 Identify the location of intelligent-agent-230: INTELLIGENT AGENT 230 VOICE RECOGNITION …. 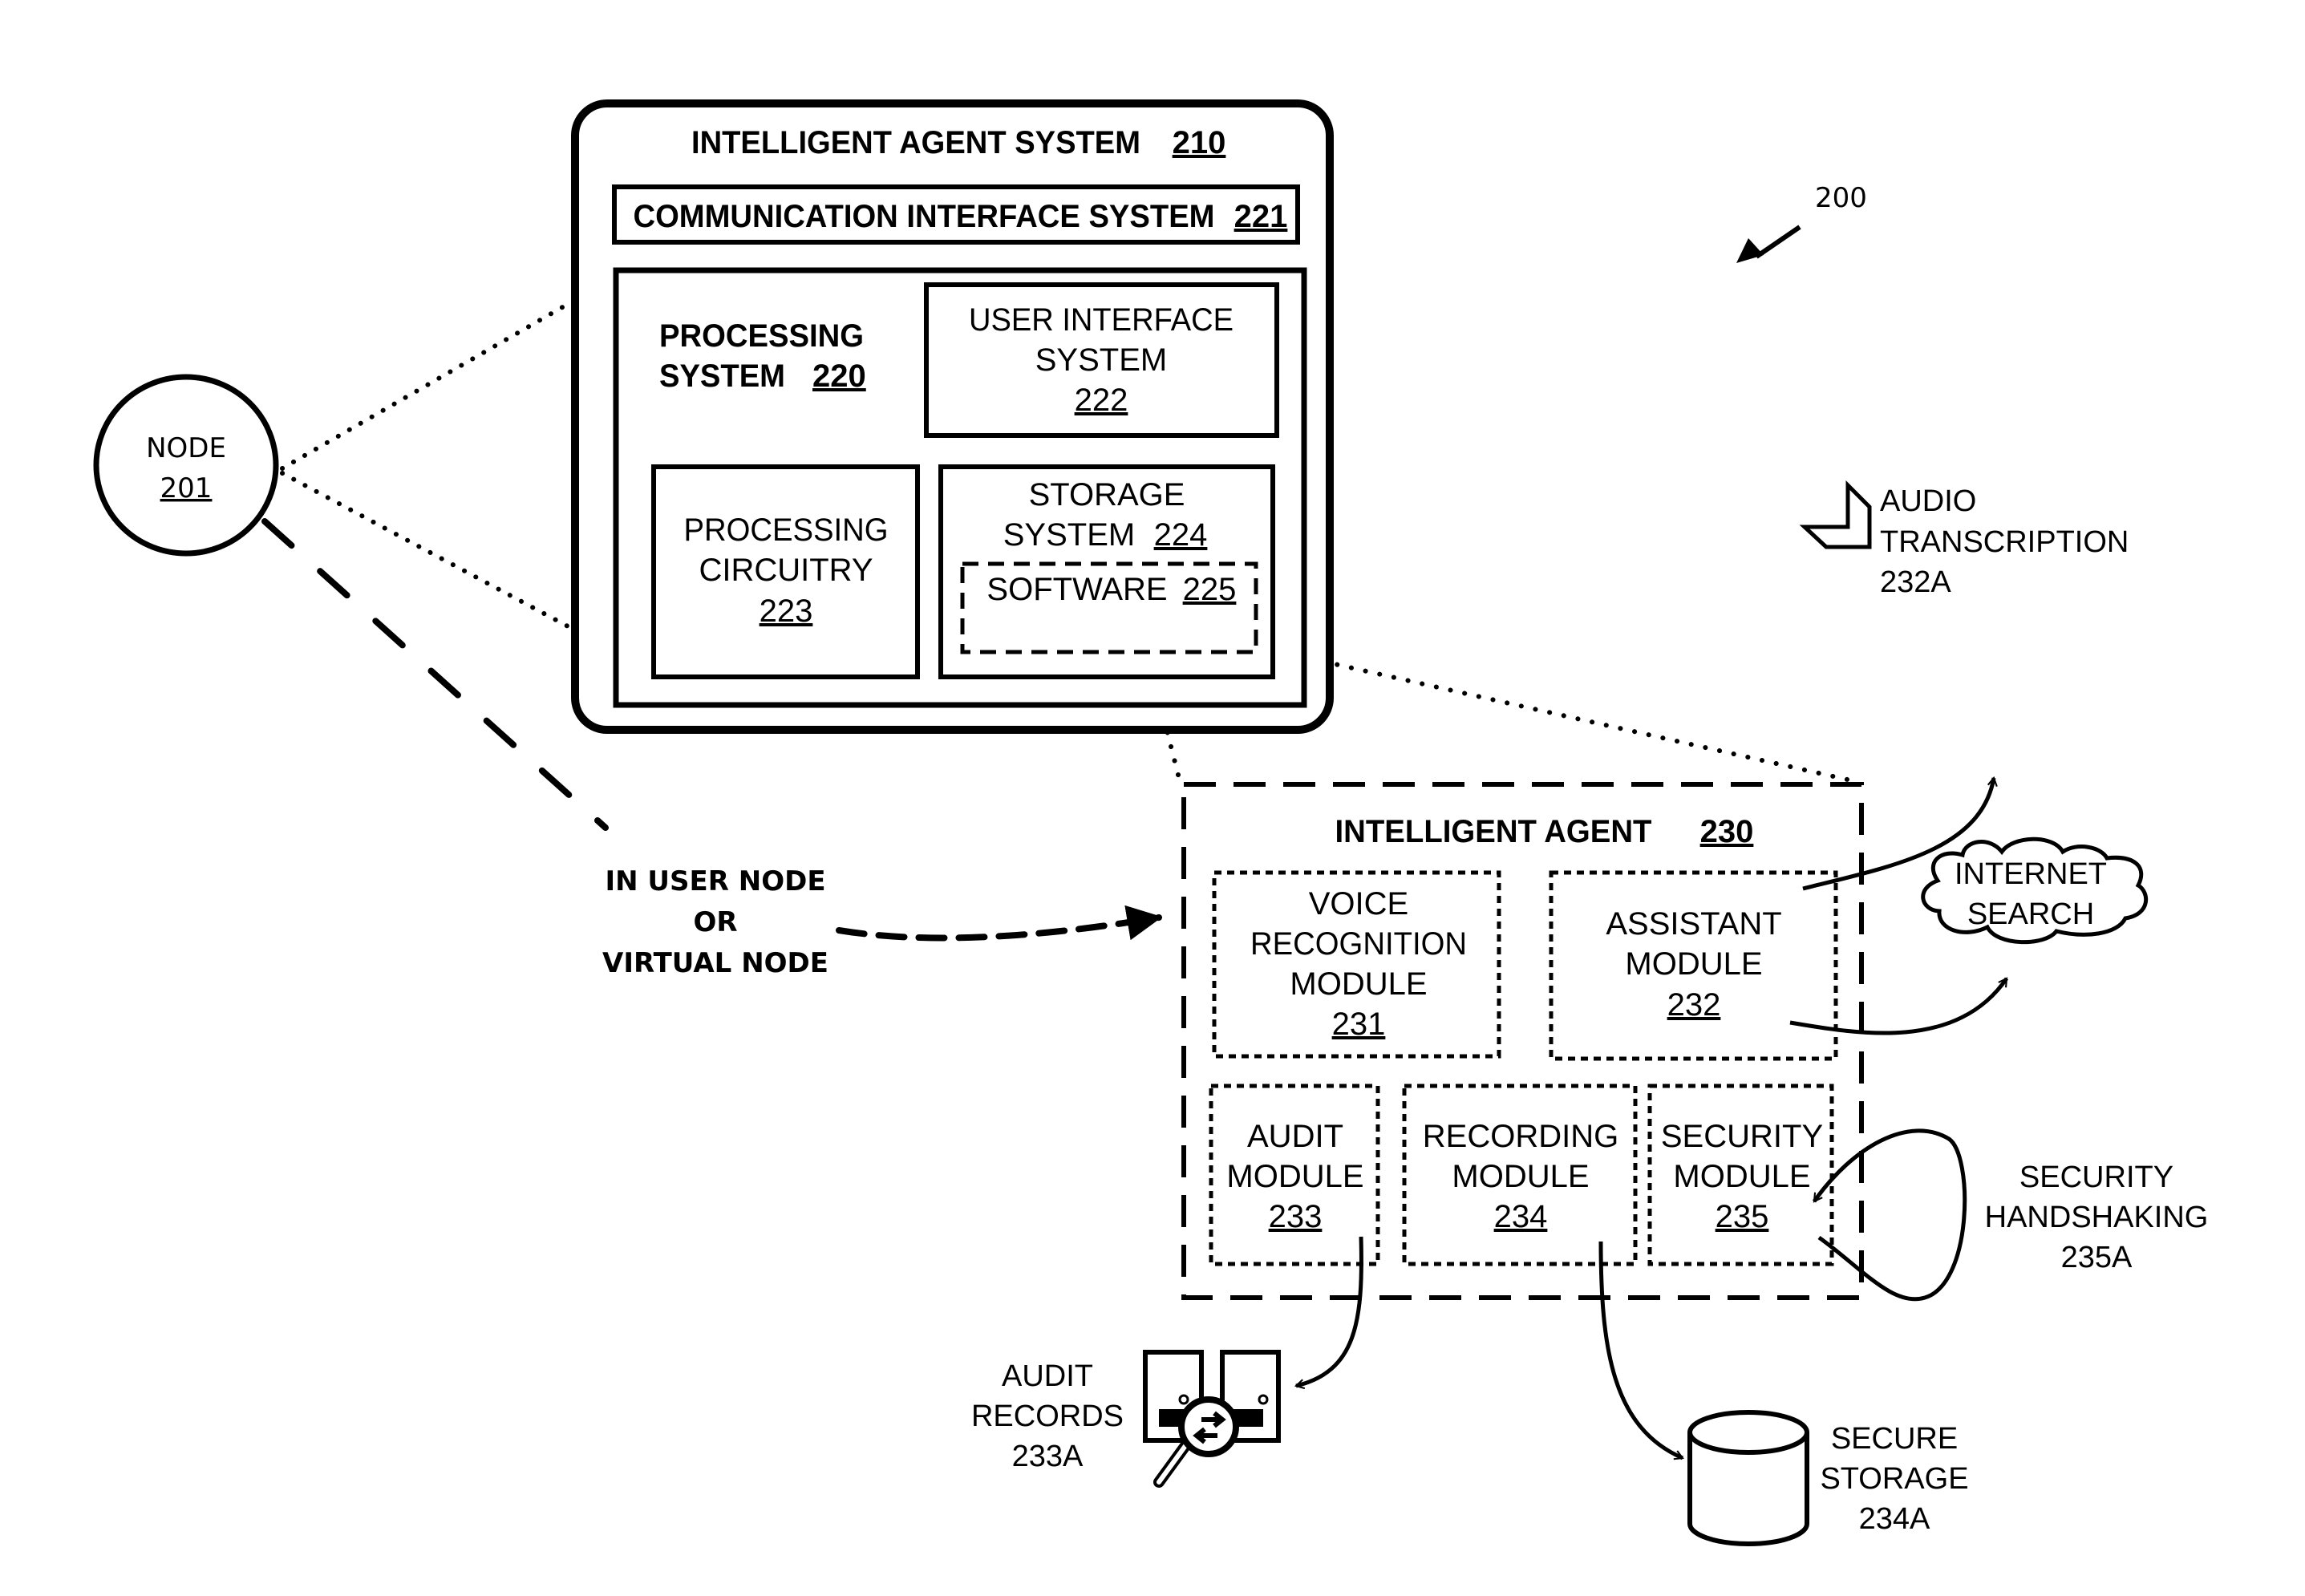
(1522, 1041).